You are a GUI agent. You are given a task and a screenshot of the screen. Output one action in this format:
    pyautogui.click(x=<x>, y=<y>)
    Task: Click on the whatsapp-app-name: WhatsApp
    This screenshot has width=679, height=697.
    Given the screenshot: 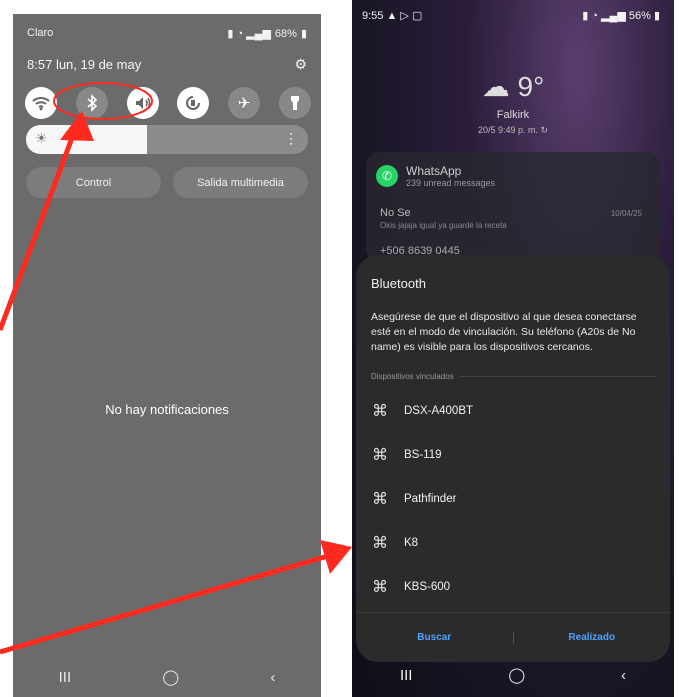 What is the action you would take?
    pyautogui.click(x=434, y=171)
    